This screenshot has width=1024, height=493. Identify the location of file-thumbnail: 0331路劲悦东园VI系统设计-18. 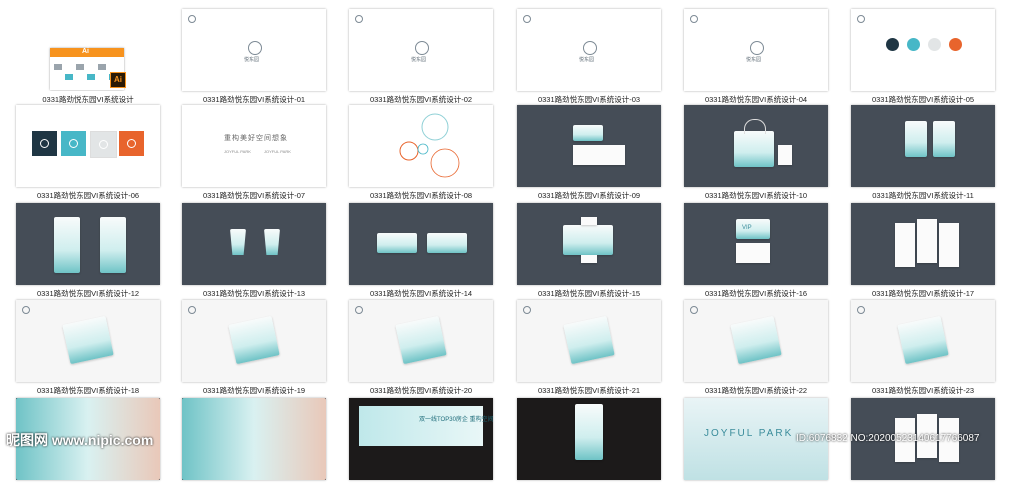
(88, 347).